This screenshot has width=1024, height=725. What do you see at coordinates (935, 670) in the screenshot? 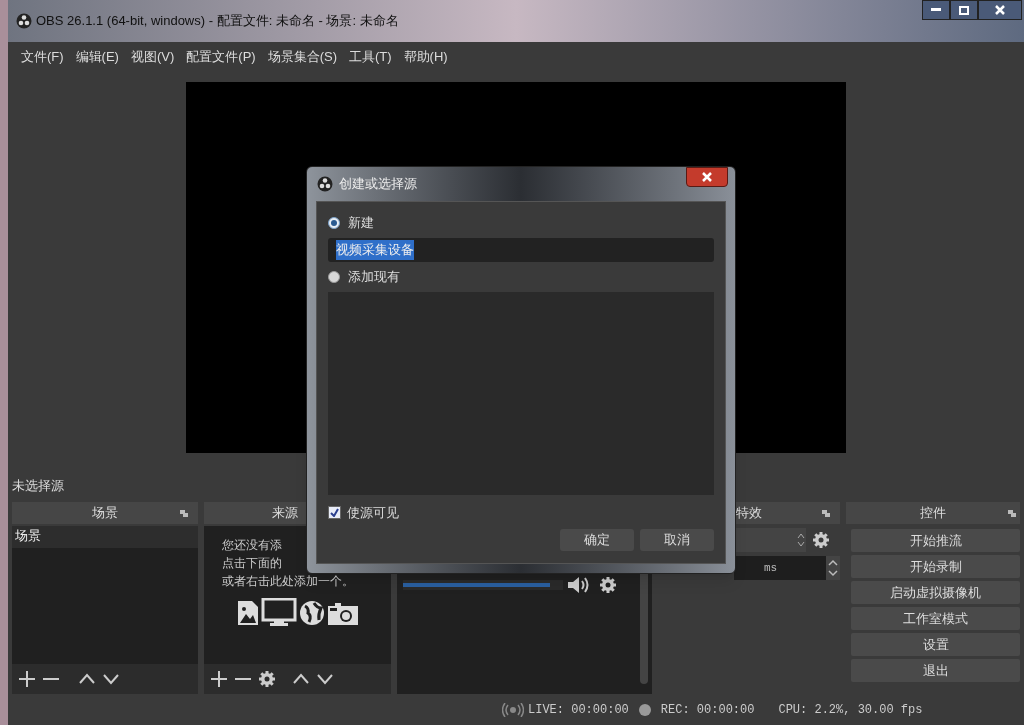
I see `control-button: 退出` at bounding box center [935, 670].